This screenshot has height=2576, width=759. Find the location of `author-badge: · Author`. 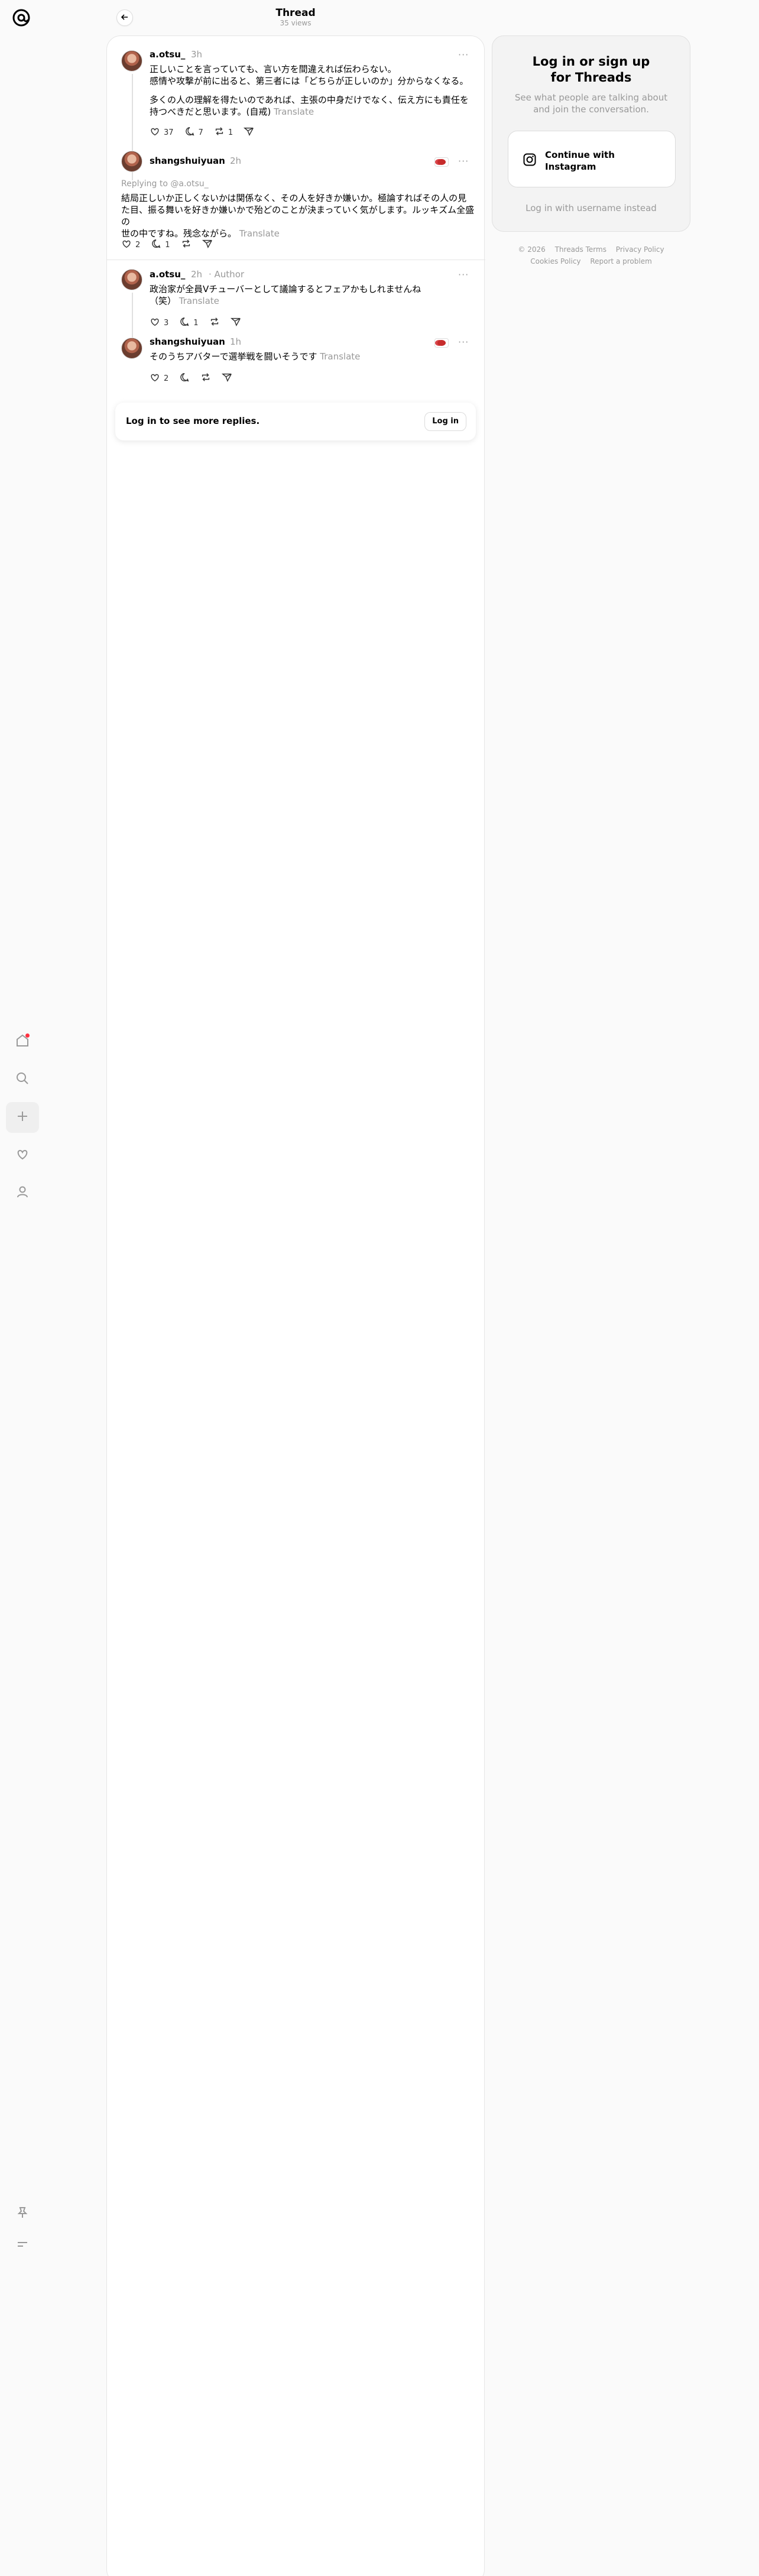

author-badge: · Author is located at coordinates (227, 274).